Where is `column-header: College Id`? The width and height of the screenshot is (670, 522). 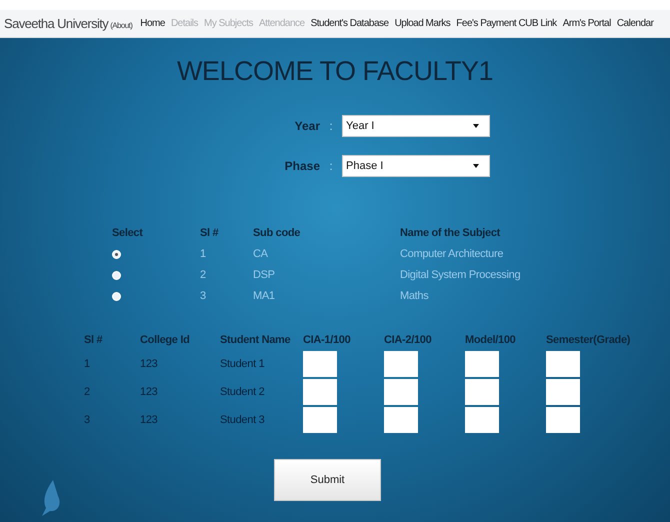
column-header: College Id is located at coordinates (165, 340).